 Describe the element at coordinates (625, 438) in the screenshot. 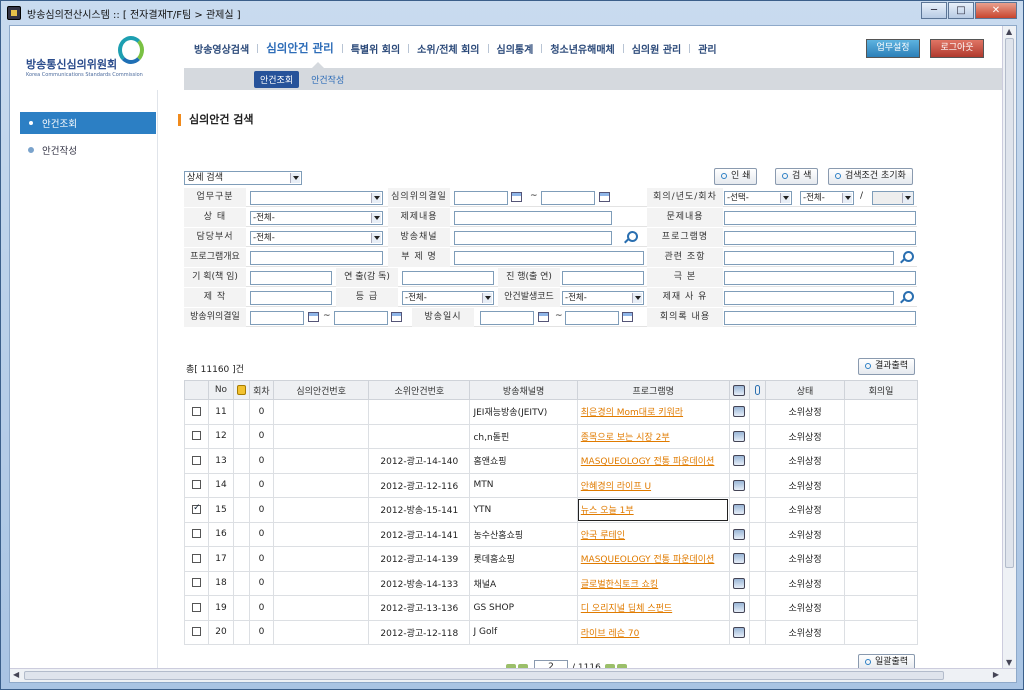

I see `row-program-link: 종목으로 보는 시장 2부` at that location.